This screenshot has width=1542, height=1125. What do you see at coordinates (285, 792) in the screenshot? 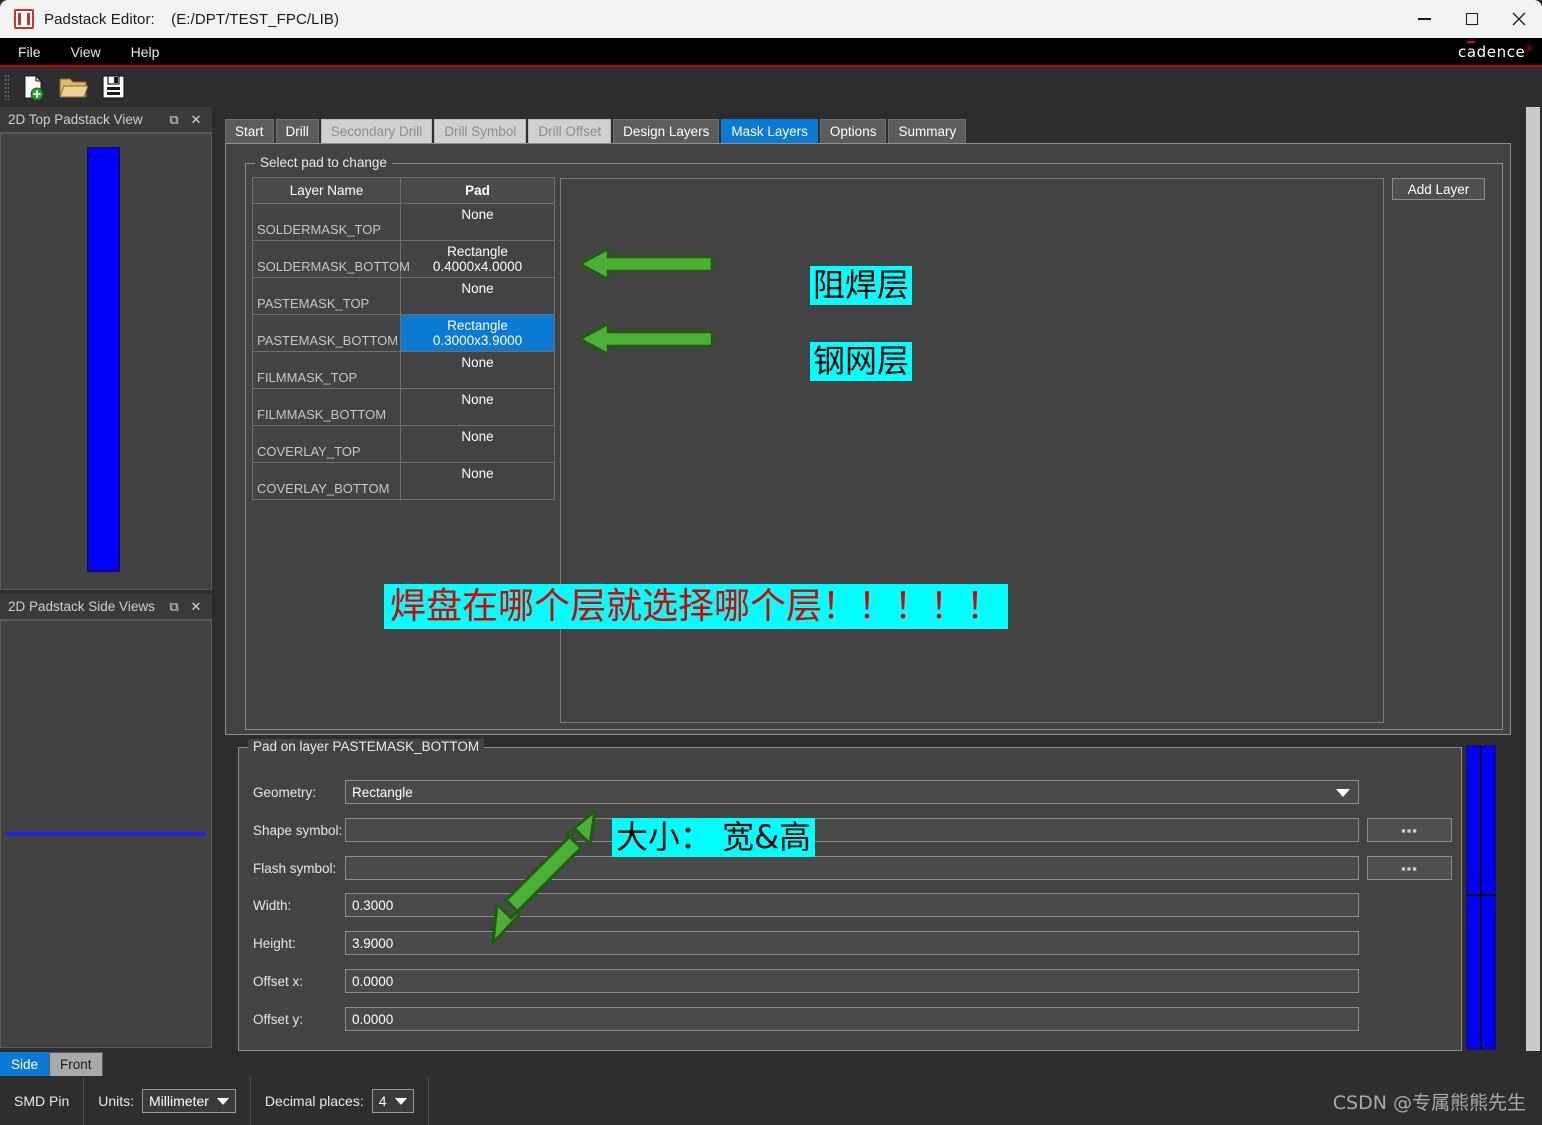
I see `geometry-label: Geometry:` at bounding box center [285, 792].